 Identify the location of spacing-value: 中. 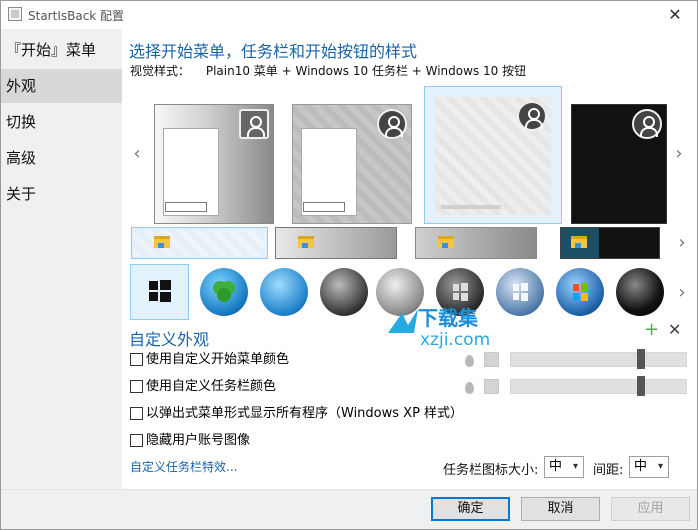
(641, 466).